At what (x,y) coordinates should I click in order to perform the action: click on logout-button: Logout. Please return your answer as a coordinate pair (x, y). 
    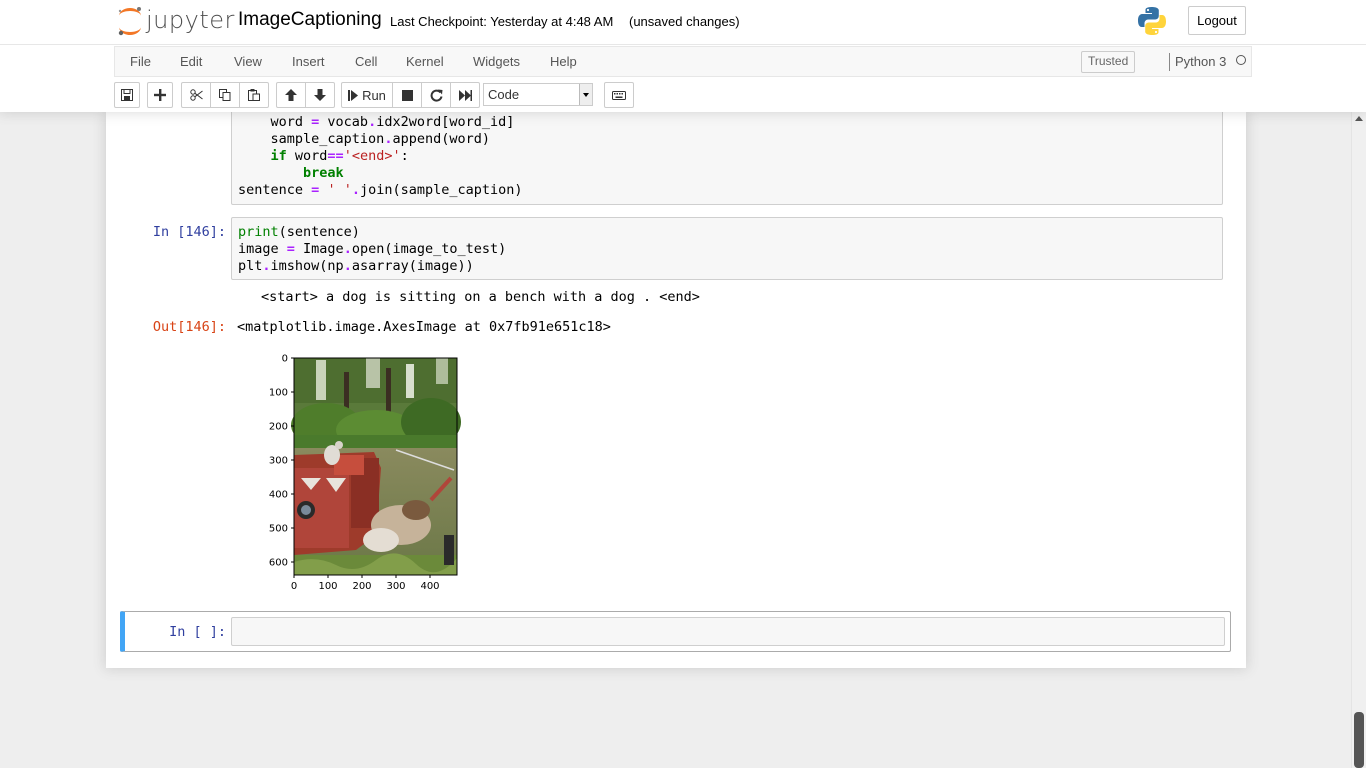
    Looking at the image, I should click on (1217, 20).